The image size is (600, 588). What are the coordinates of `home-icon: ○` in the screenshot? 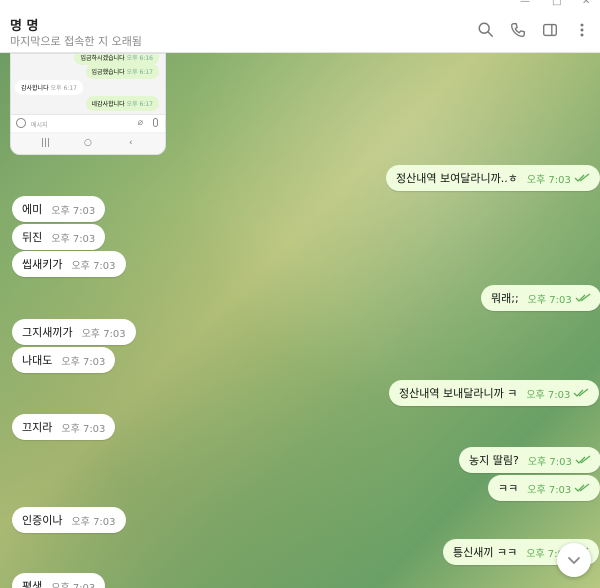 It's located at (88, 143).